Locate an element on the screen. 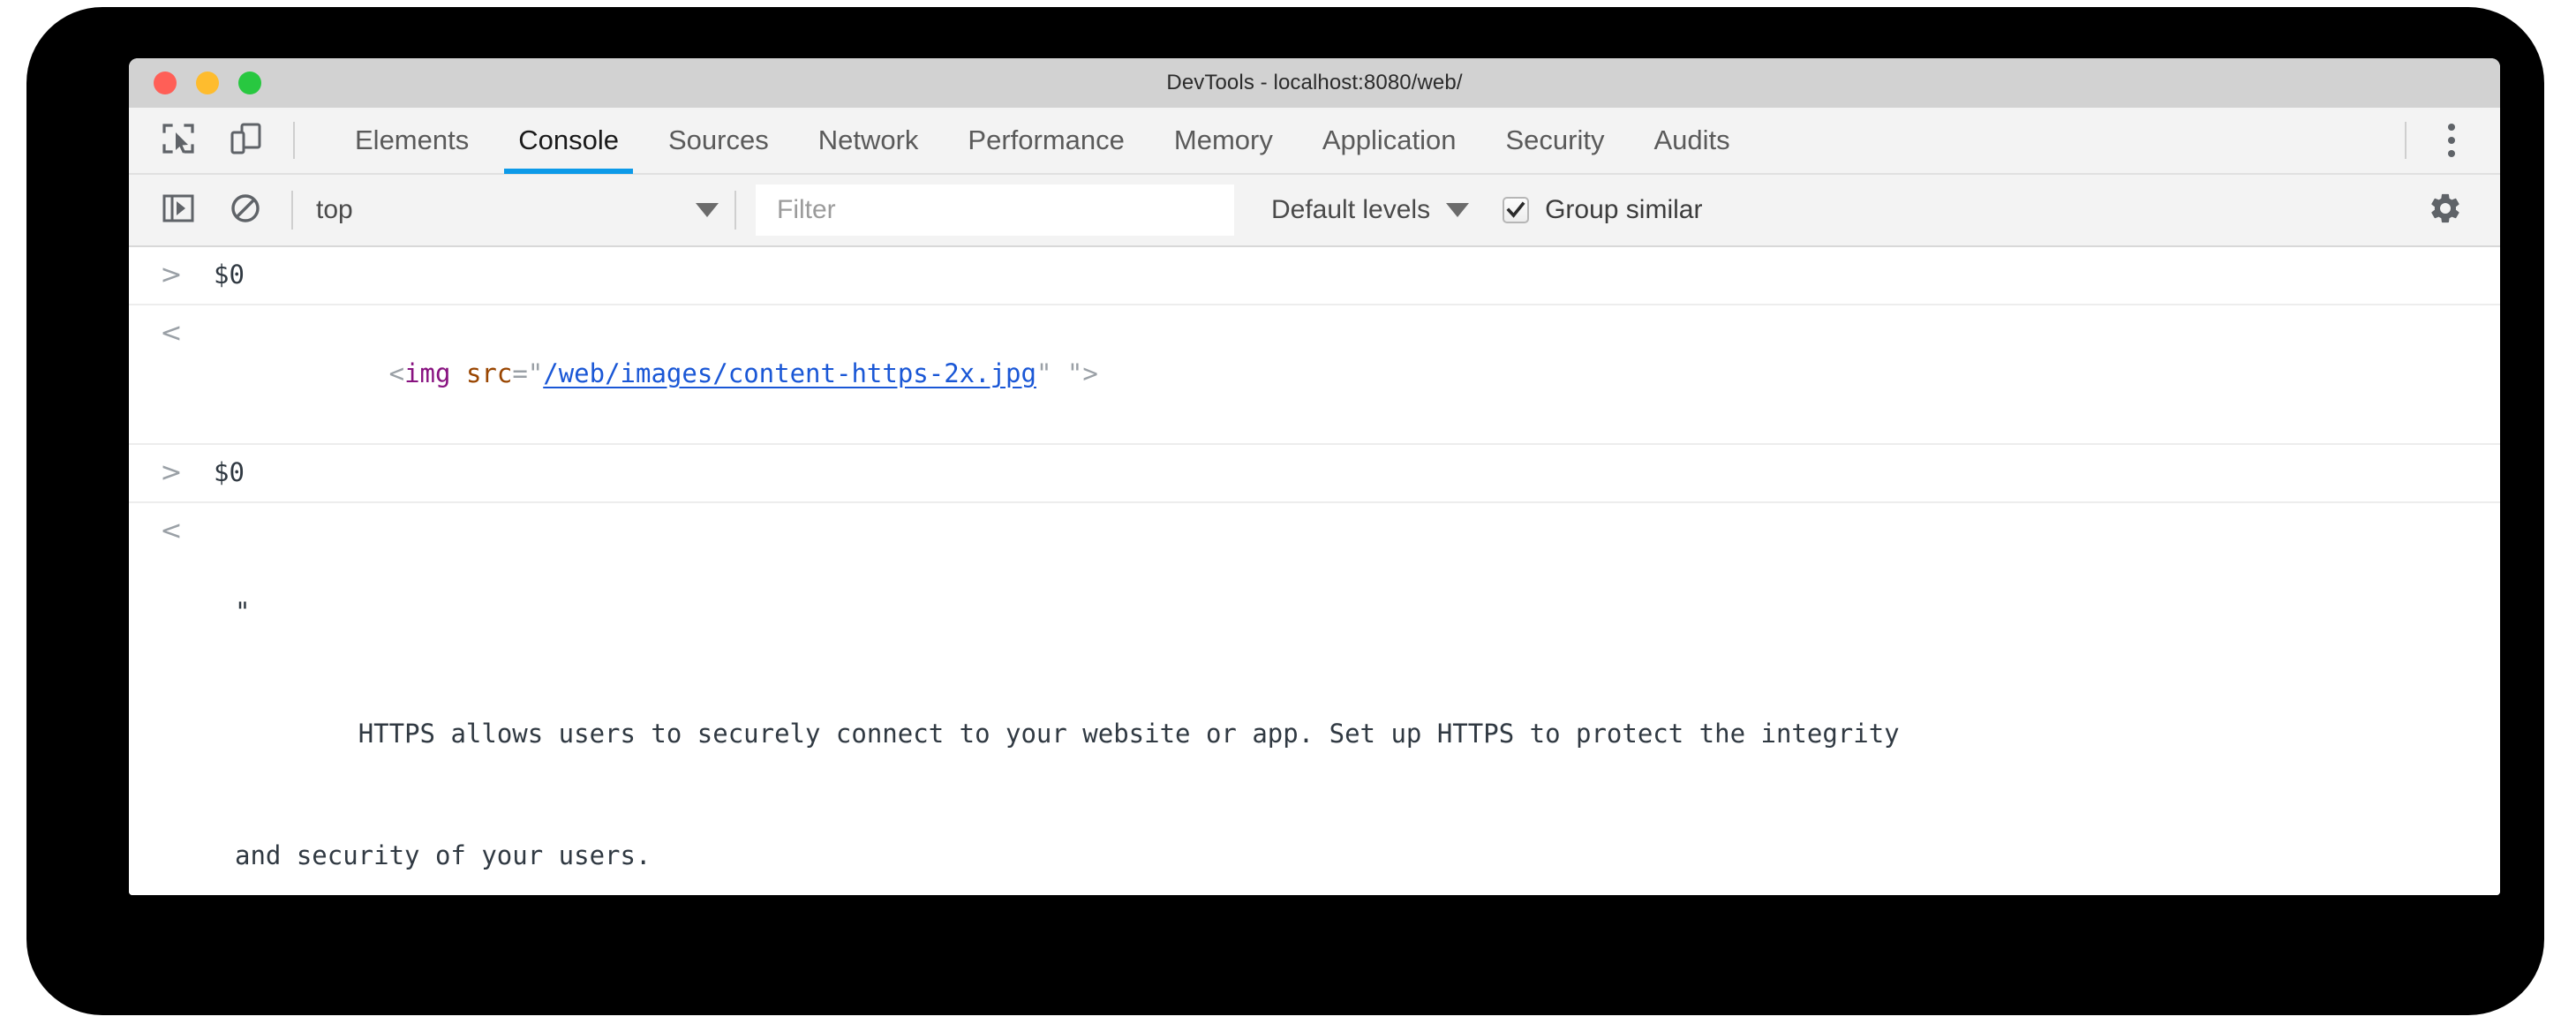 The image size is (2576, 1024). attribute-value-link: /web/images/content-https-2x.jpg is located at coordinates (790, 373).